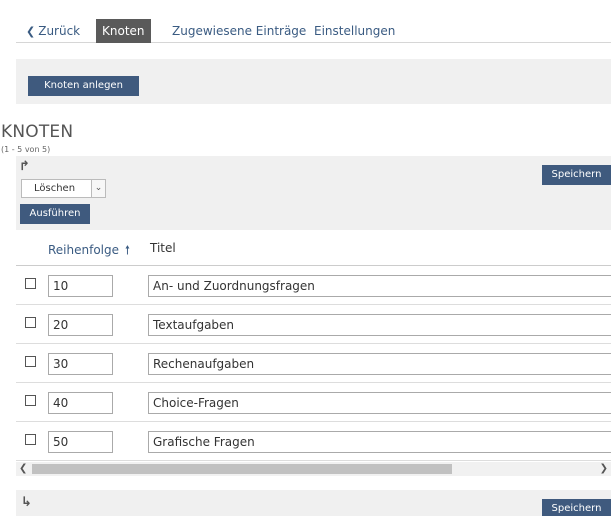 This screenshot has height=516, width=611. I want to click on scrollbar-thumb, so click(242, 469).